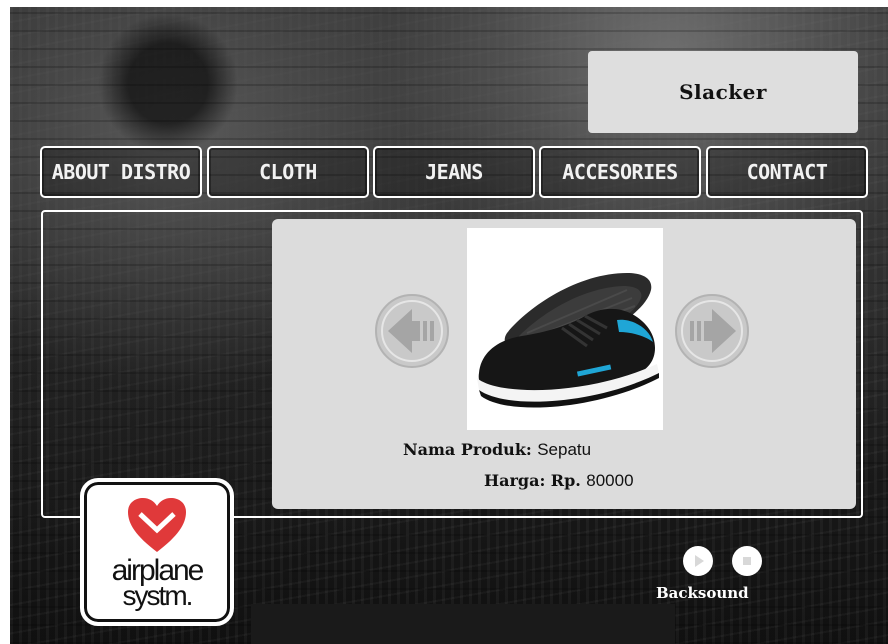 This screenshot has height=644, width=888. I want to click on product-name-row: Nama Produk: Sepatu, so click(497, 450).